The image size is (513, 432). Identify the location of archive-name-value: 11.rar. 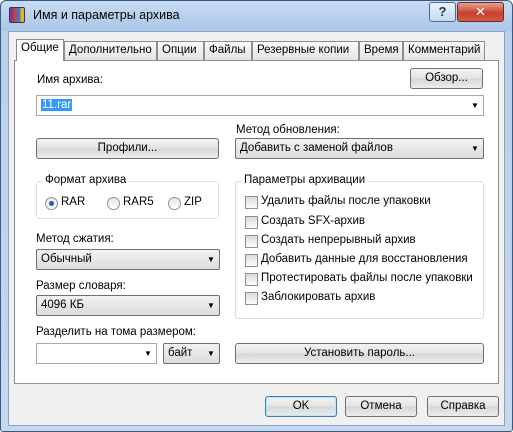
(57, 105).